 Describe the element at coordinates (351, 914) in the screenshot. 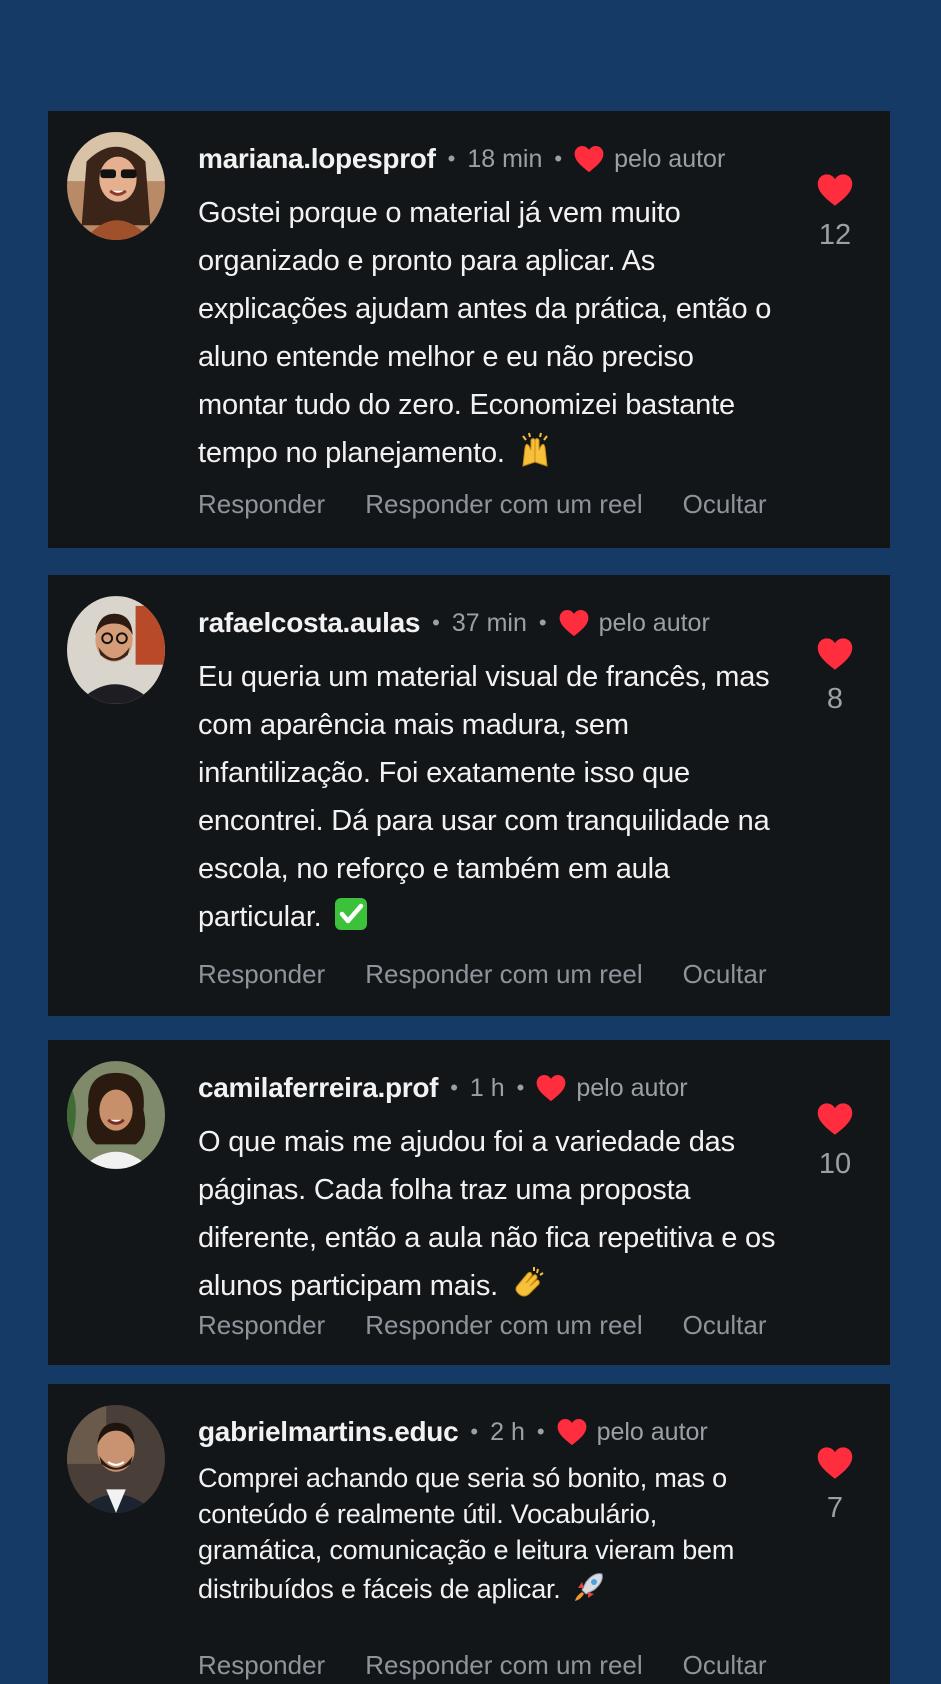

I see `check-mark-emoji` at that location.